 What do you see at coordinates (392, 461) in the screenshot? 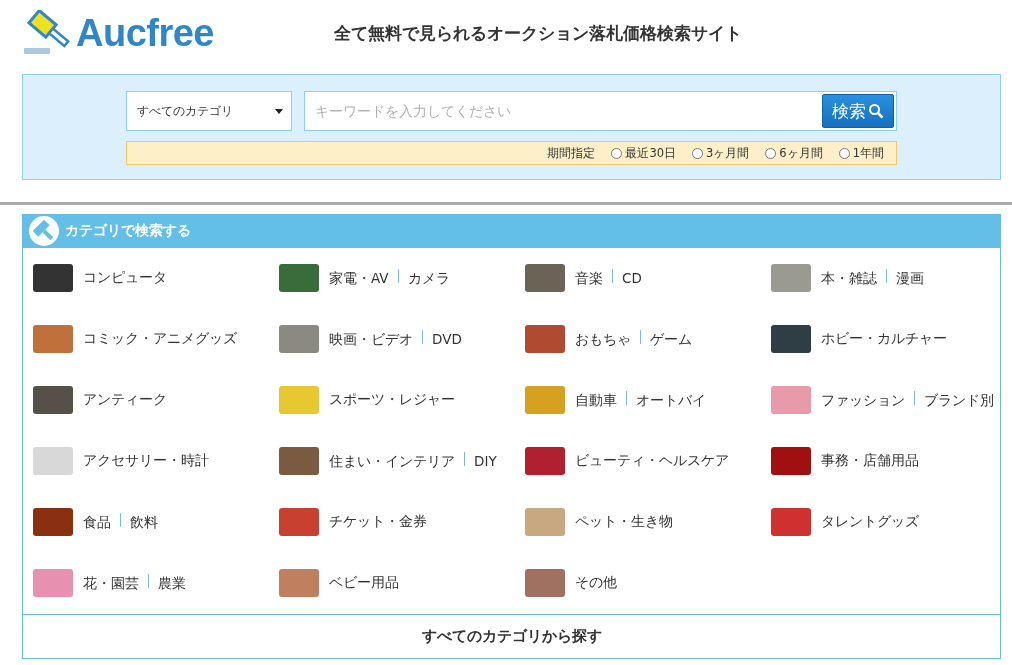
I see `category-link: 住まい・インテリア DIY` at bounding box center [392, 461].